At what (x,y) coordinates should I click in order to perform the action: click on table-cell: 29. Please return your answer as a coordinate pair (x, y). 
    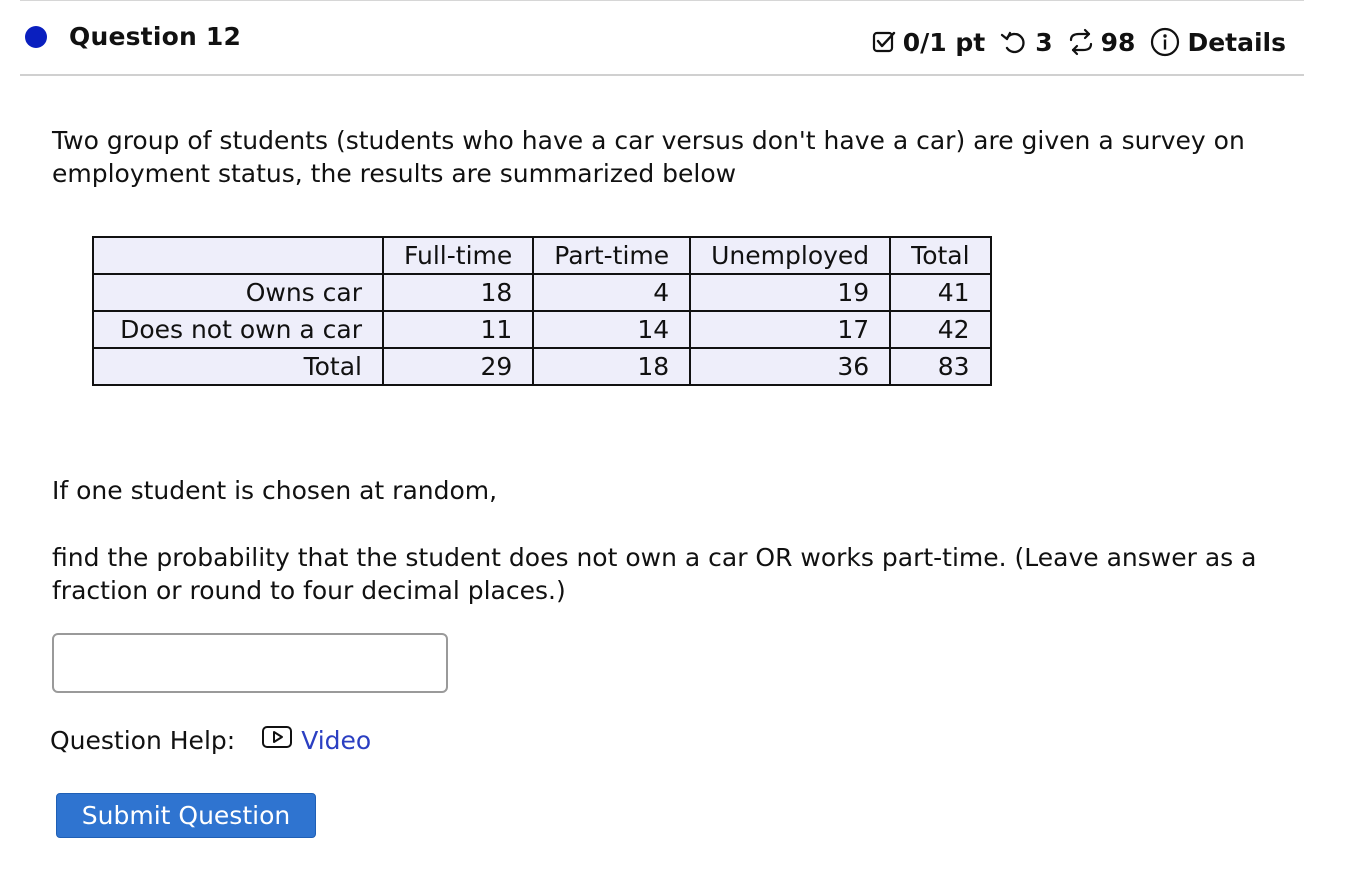
    Looking at the image, I should click on (458, 366).